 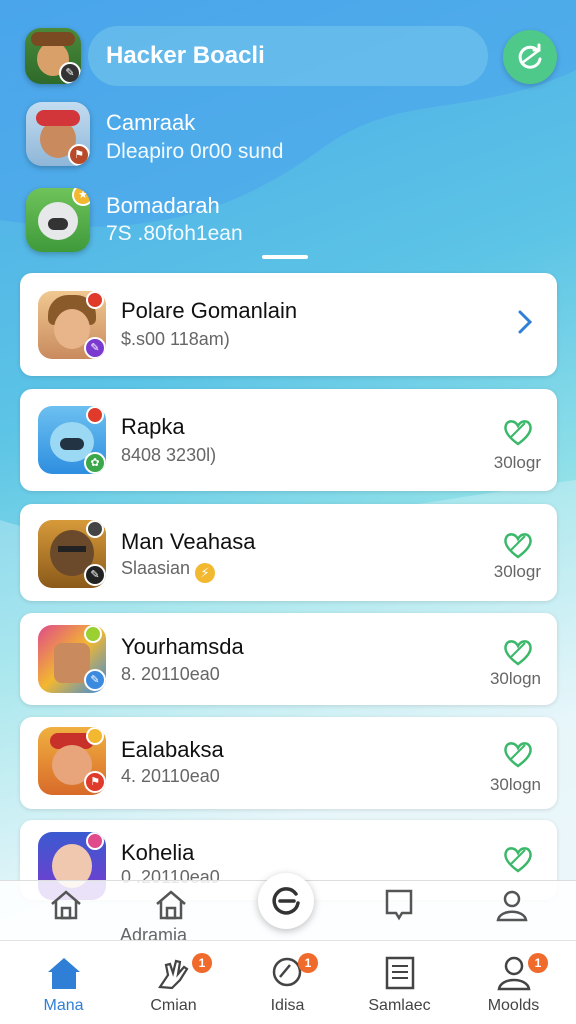 What do you see at coordinates (288, 324) in the screenshot?
I see `list-item: ✎ Polare Gomanlain $.s00 118am)` at bounding box center [288, 324].